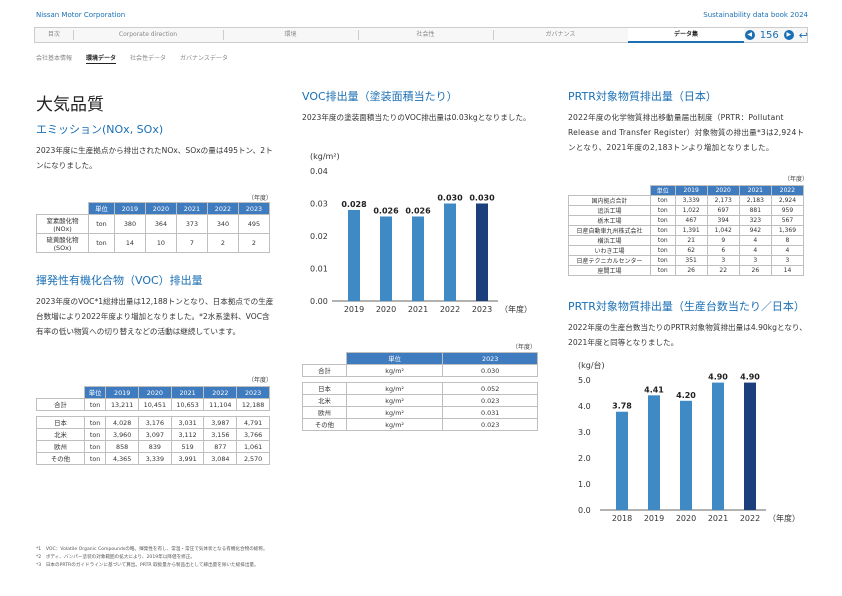 The height and width of the screenshot is (596, 842). I want to click on voc-area-heading: VOC排出量（塗装面積当たり）, so click(380, 96).